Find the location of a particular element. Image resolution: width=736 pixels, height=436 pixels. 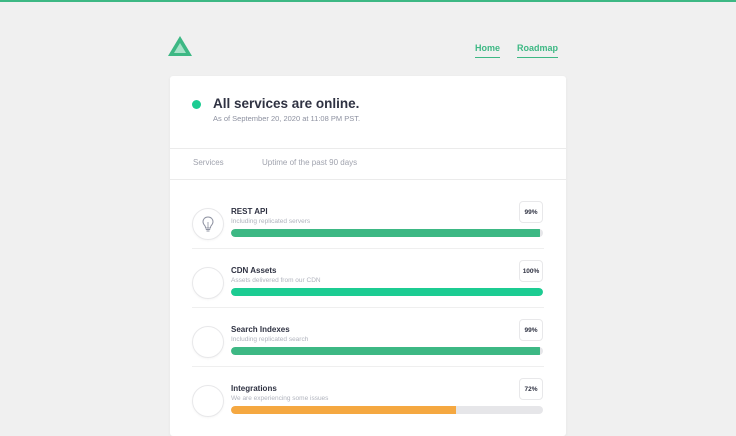

logo-icon is located at coordinates (180, 46).